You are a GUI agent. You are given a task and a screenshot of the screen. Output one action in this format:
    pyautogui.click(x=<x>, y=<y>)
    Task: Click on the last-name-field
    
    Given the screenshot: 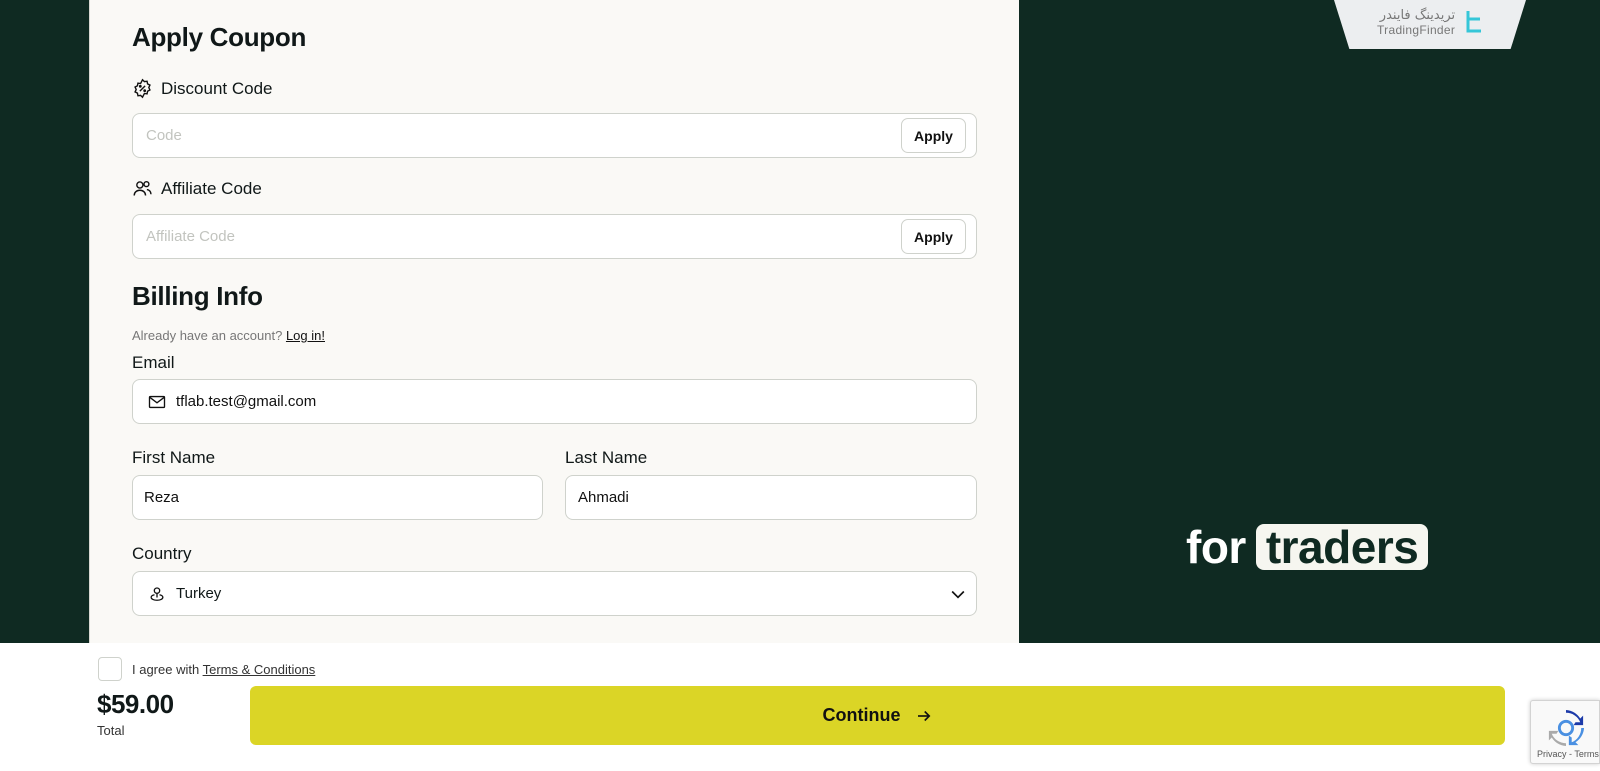 What is the action you would take?
    pyautogui.click(x=771, y=497)
    